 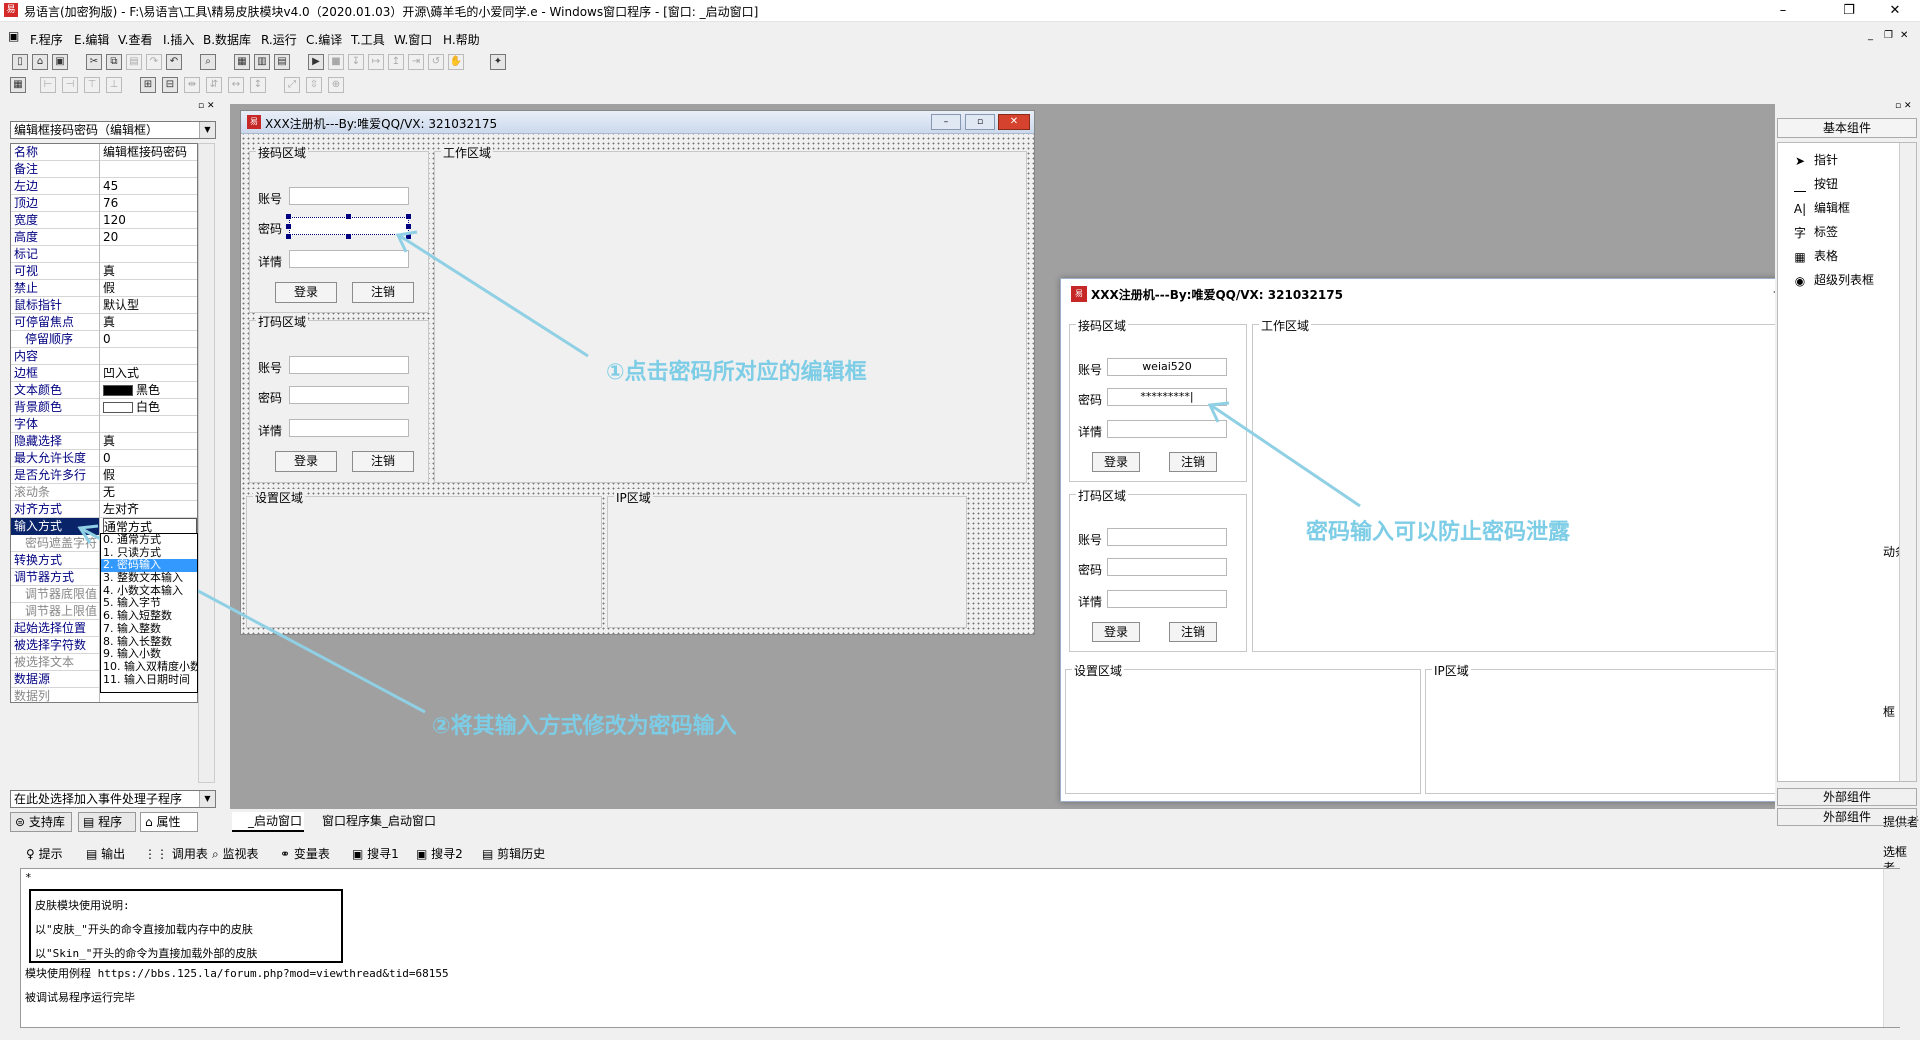 What do you see at coordinates (305, 853) in the screenshot?
I see `tab-variables: ⚭ 变量表` at bounding box center [305, 853].